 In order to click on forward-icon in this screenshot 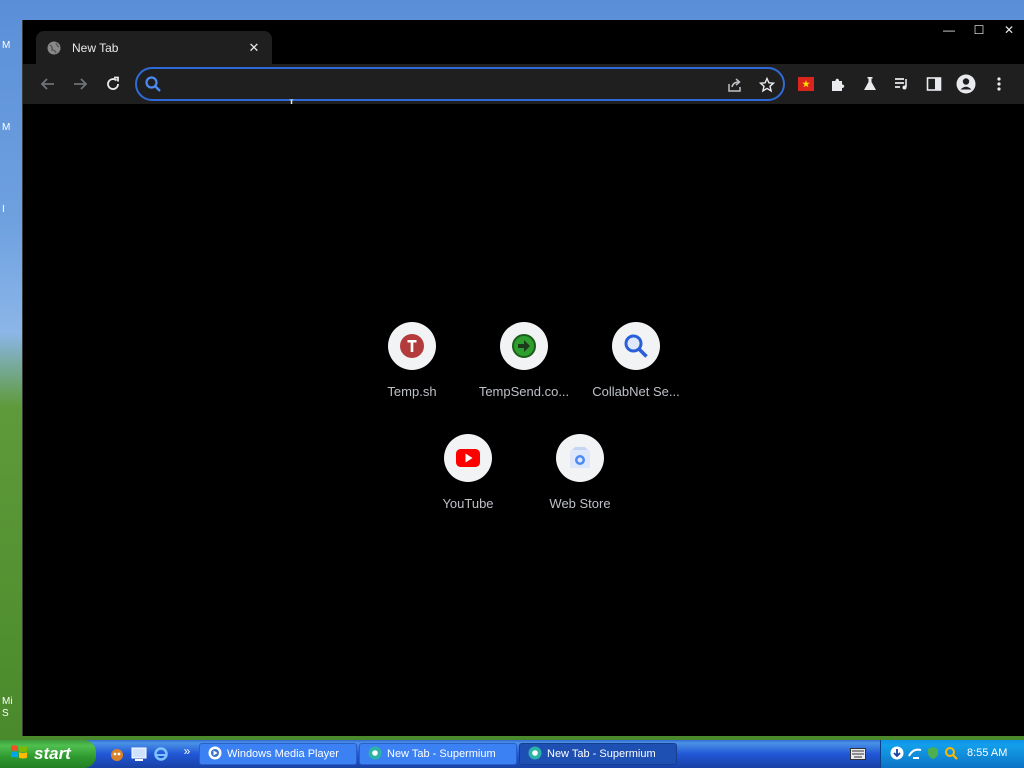, I will do `click(80, 84)`.